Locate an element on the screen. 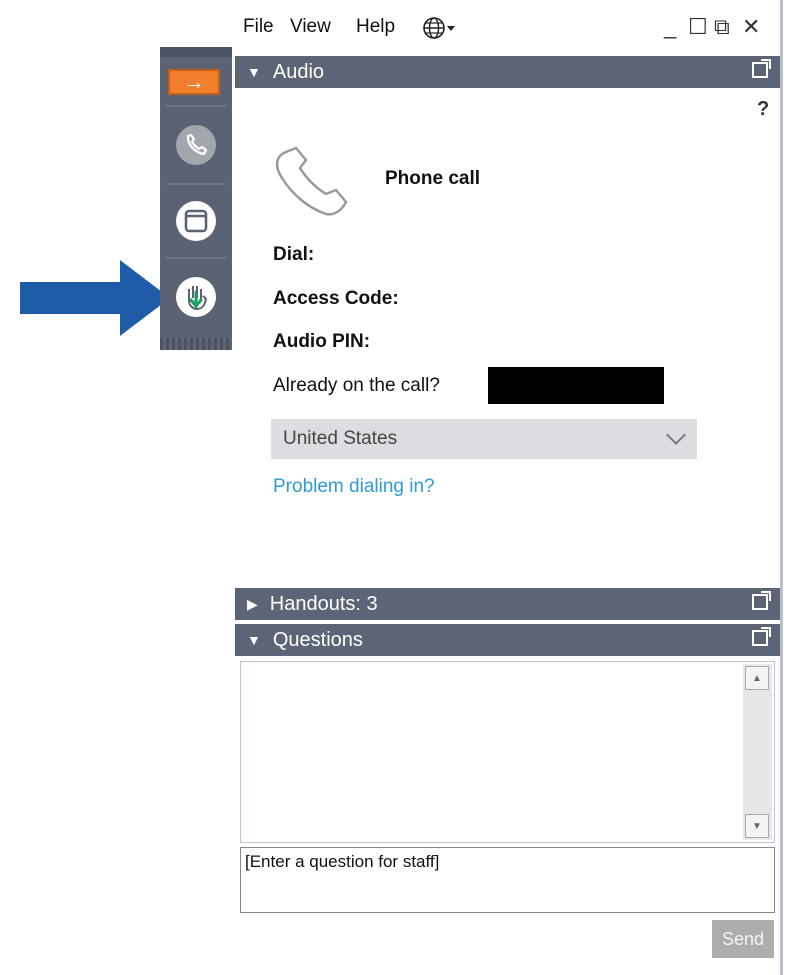 The image size is (796, 975). phone-icon is located at coordinates (196, 145).